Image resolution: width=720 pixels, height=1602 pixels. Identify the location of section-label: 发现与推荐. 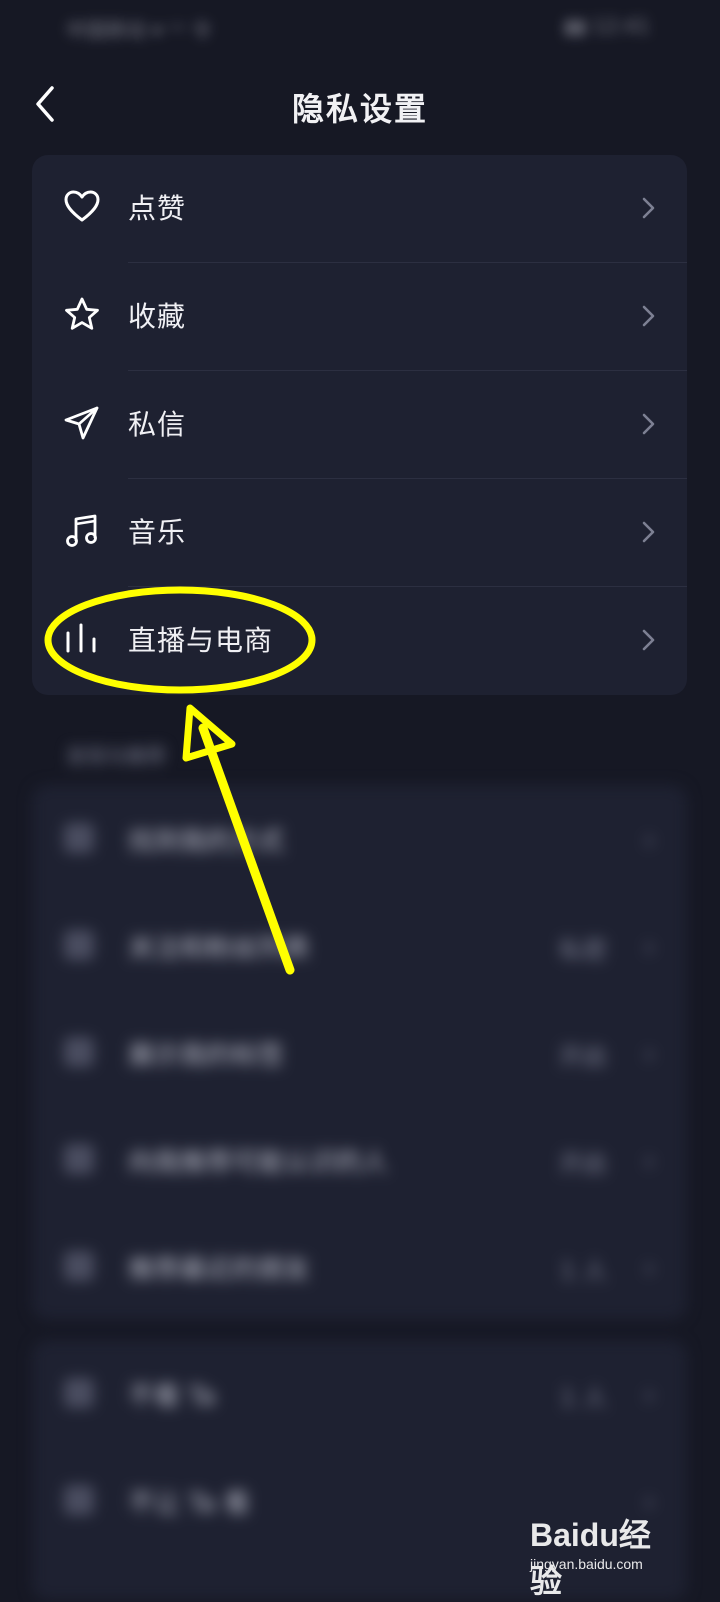
(116, 756).